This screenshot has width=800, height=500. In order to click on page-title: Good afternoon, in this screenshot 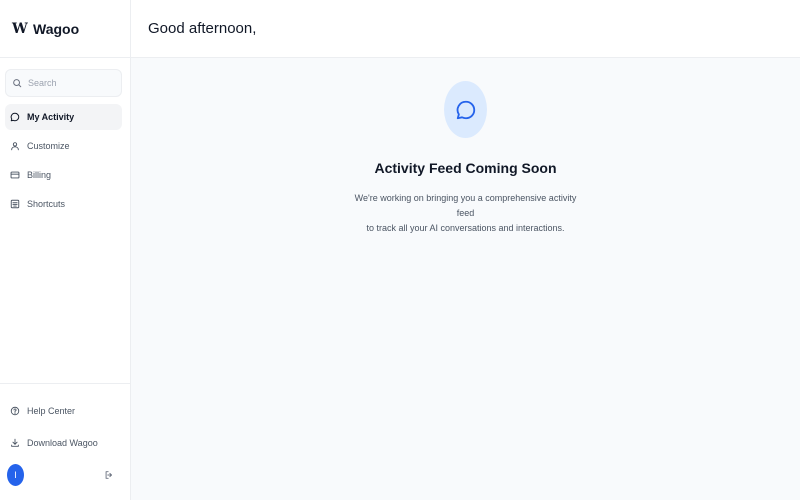, I will do `click(202, 28)`.